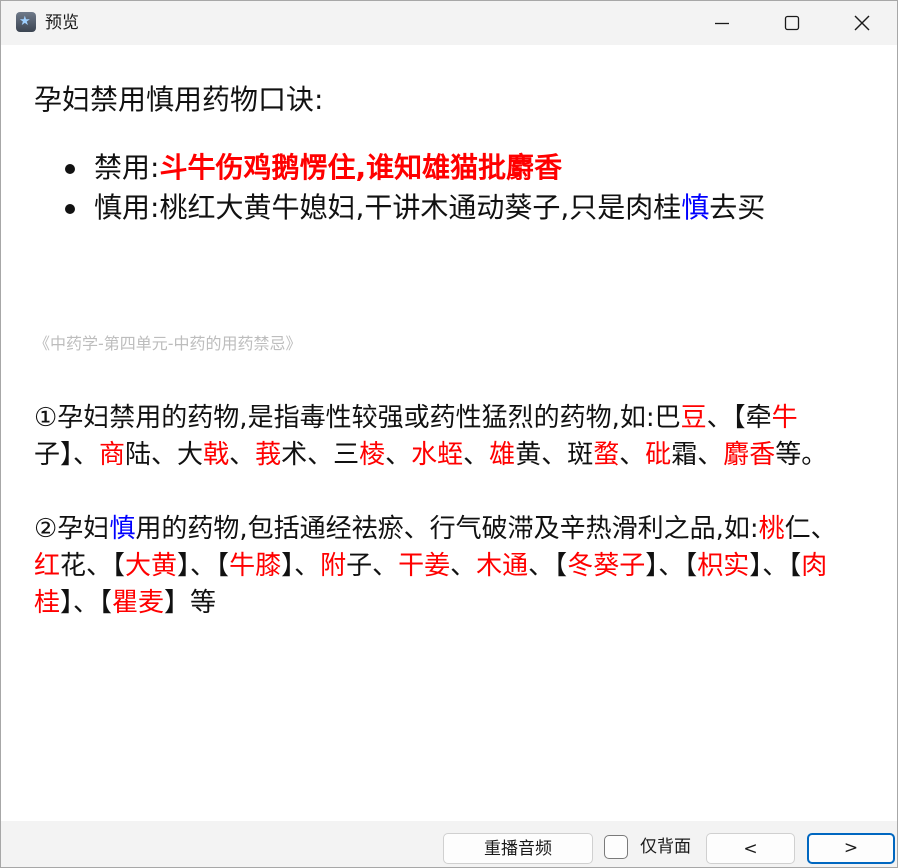  What do you see at coordinates (424, 566) in the screenshot?
I see `highlighted-herb: 干姜` at bounding box center [424, 566].